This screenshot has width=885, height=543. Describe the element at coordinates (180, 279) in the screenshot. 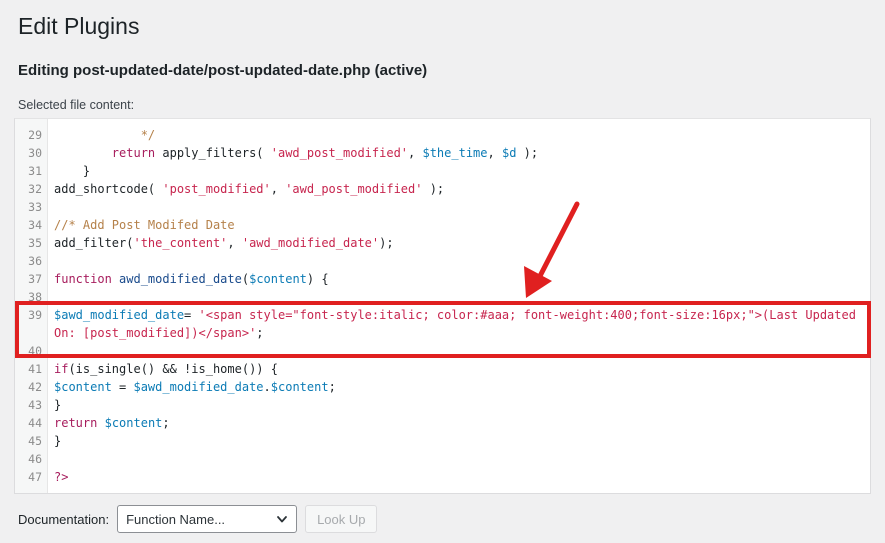

I see `code-token: awd_modified_date` at that location.